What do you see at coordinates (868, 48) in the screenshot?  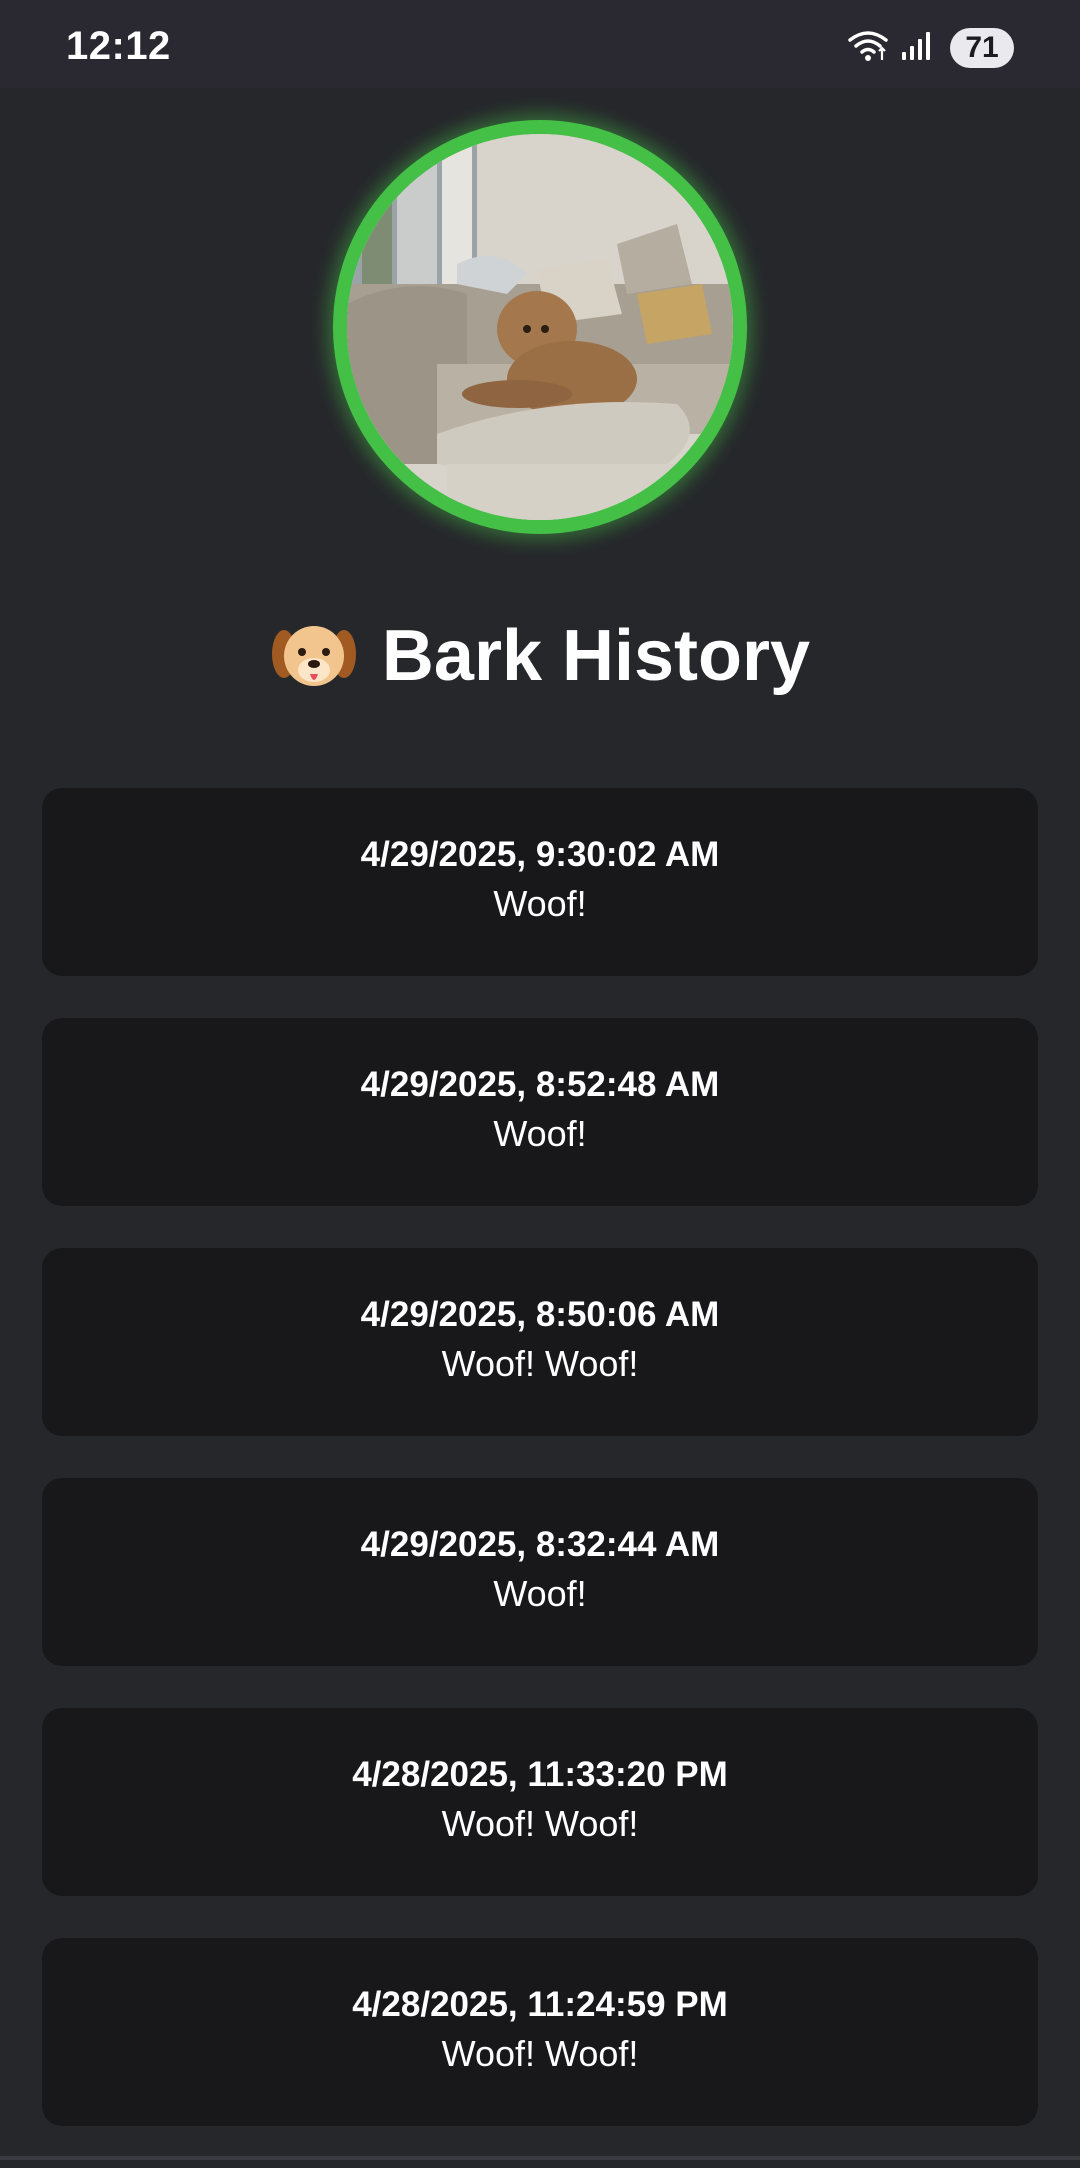 I see `wifi-icon` at bounding box center [868, 48].